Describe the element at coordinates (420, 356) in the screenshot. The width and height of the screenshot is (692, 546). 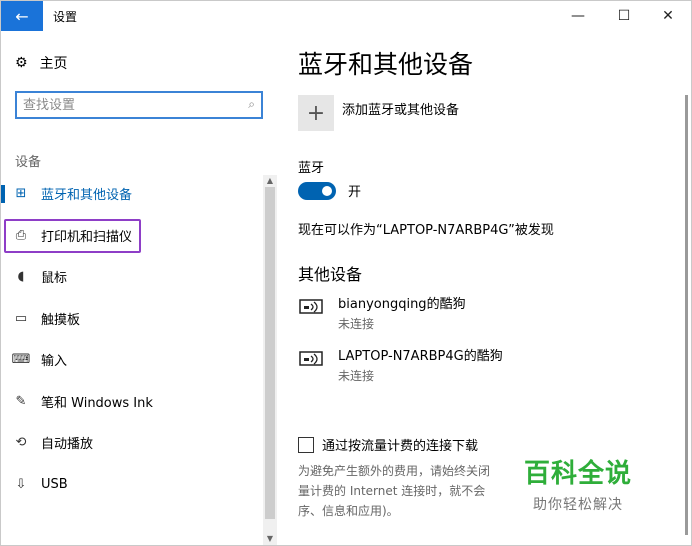
I see `device-name: LAPTOP-N7ARBP4G的酷狗` at that location.